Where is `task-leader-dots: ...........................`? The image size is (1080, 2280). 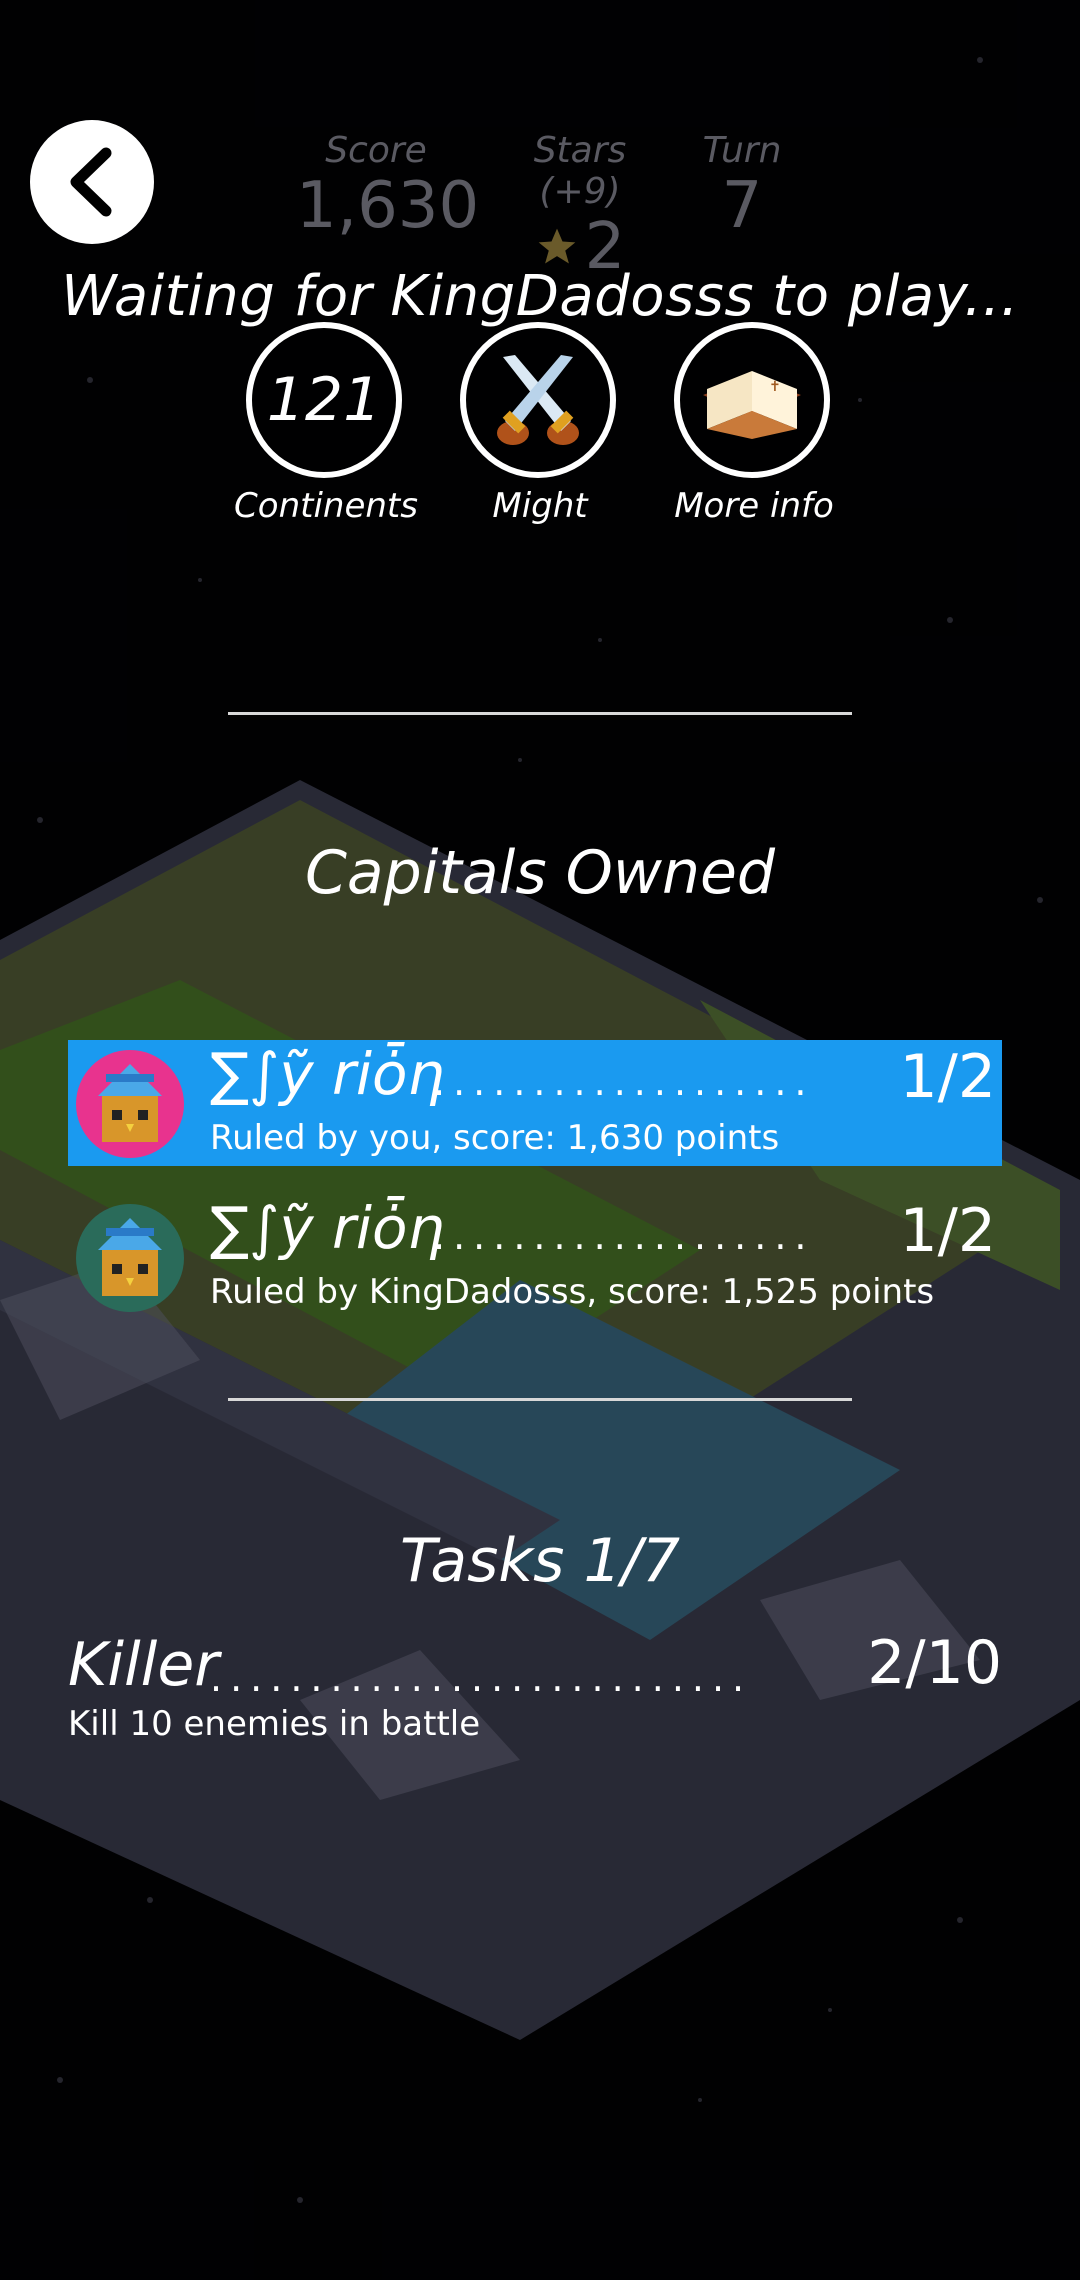 task-leader-dots: ........................... is located at coordinates (481, 1678).